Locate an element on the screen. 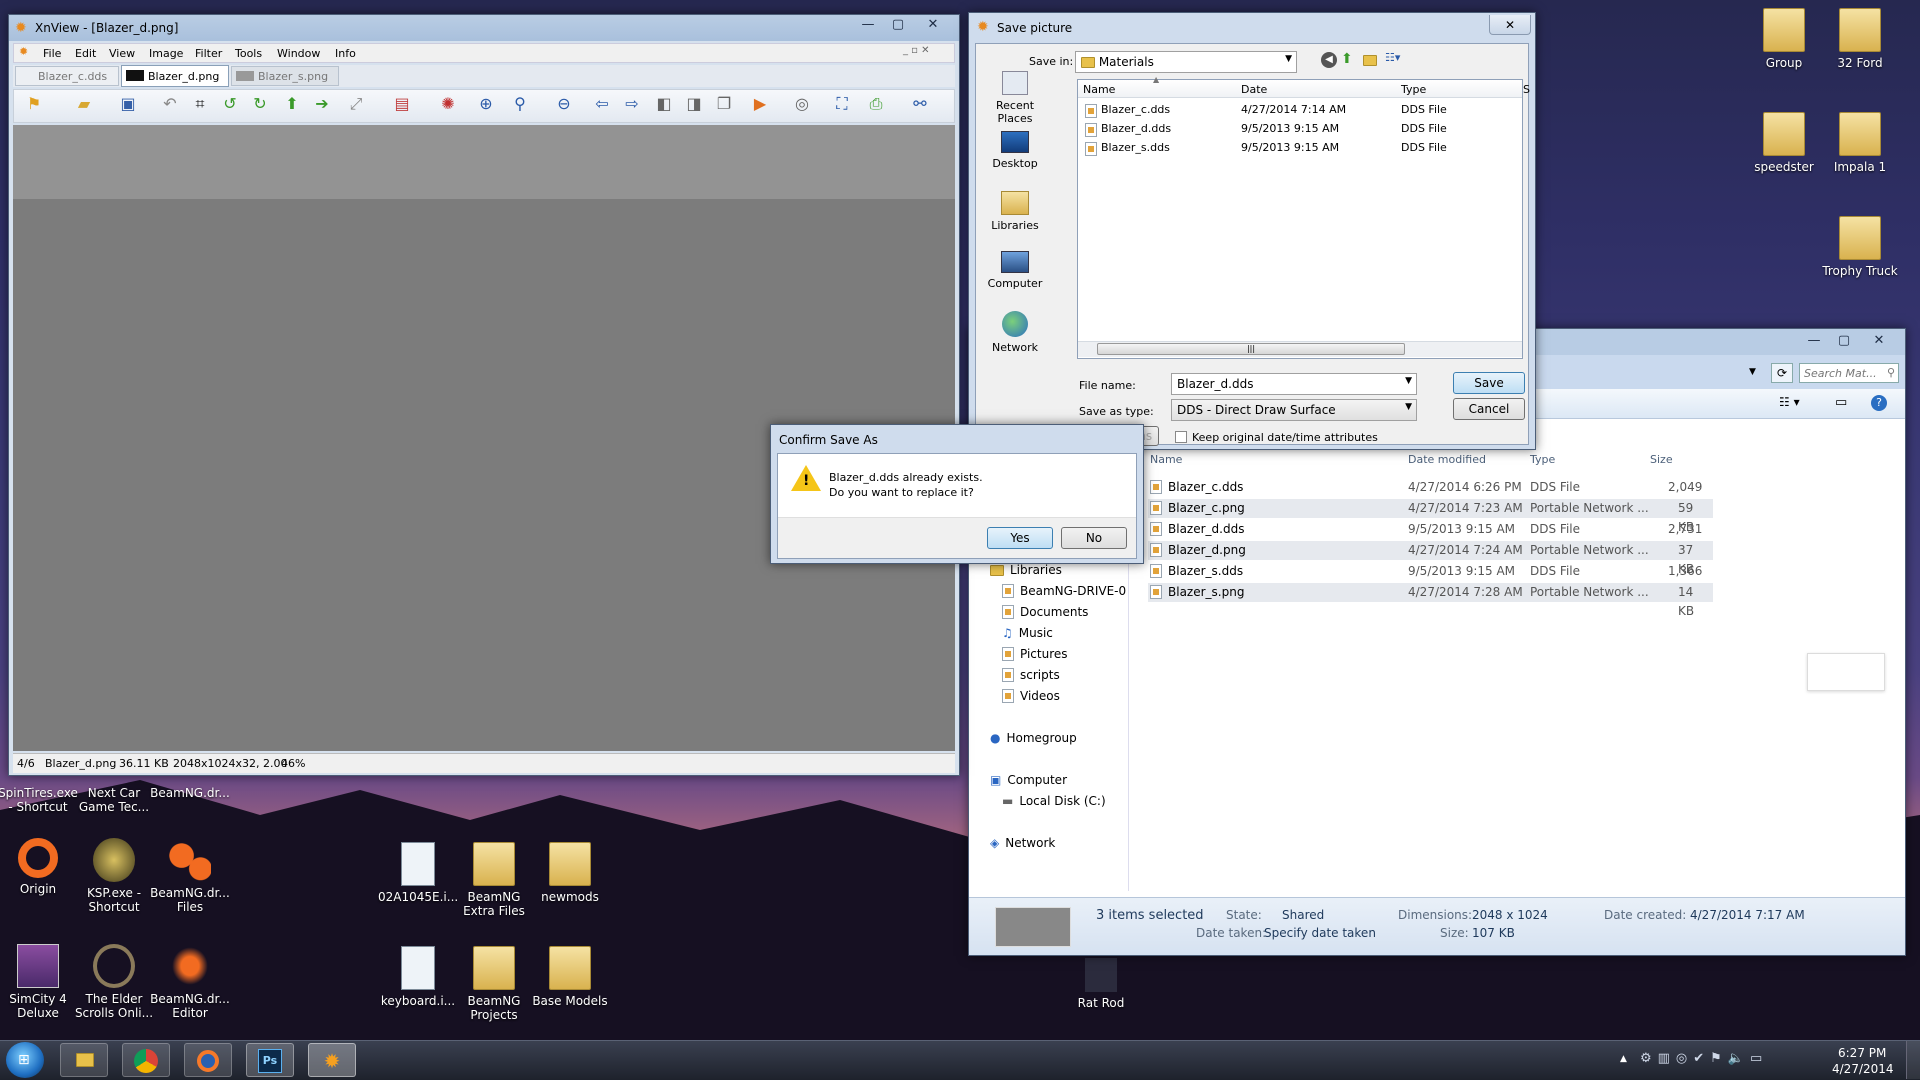 The height and width of the screenshot is (1080, 1920). col-header-name: Name is located at coordinates (1166, 459).